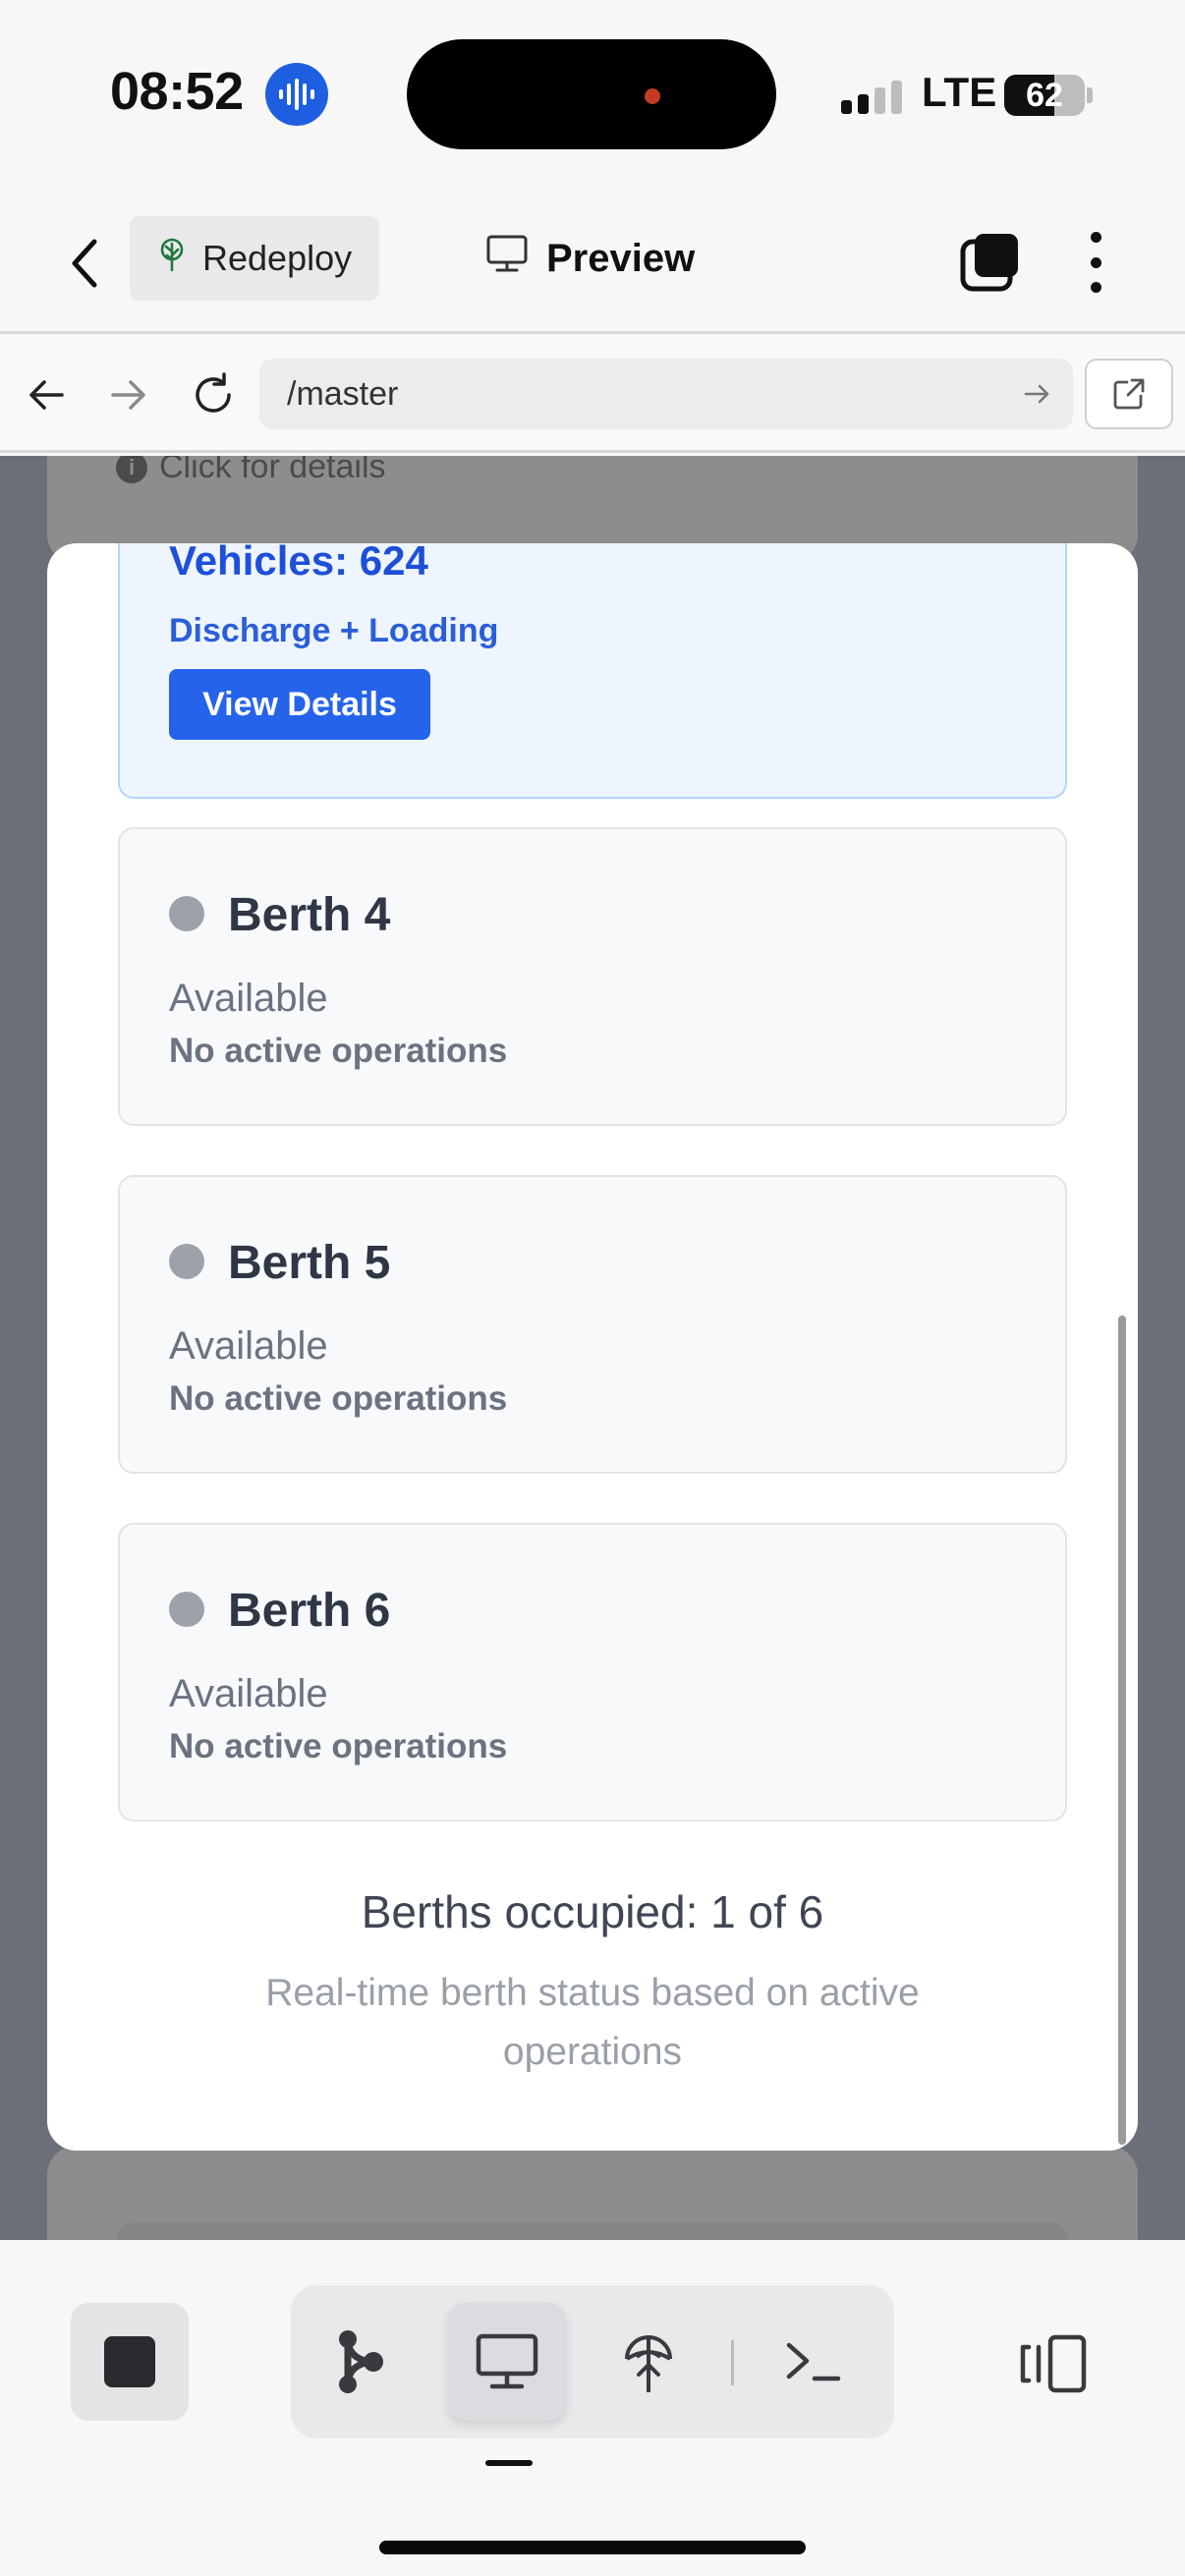 This screenshot has height=2576, width=1185. What do you see at coordinates (298, 563) in the screenshot?
I see `vehicle-count: Vehicles: 624` at bounding box center [298, 563].